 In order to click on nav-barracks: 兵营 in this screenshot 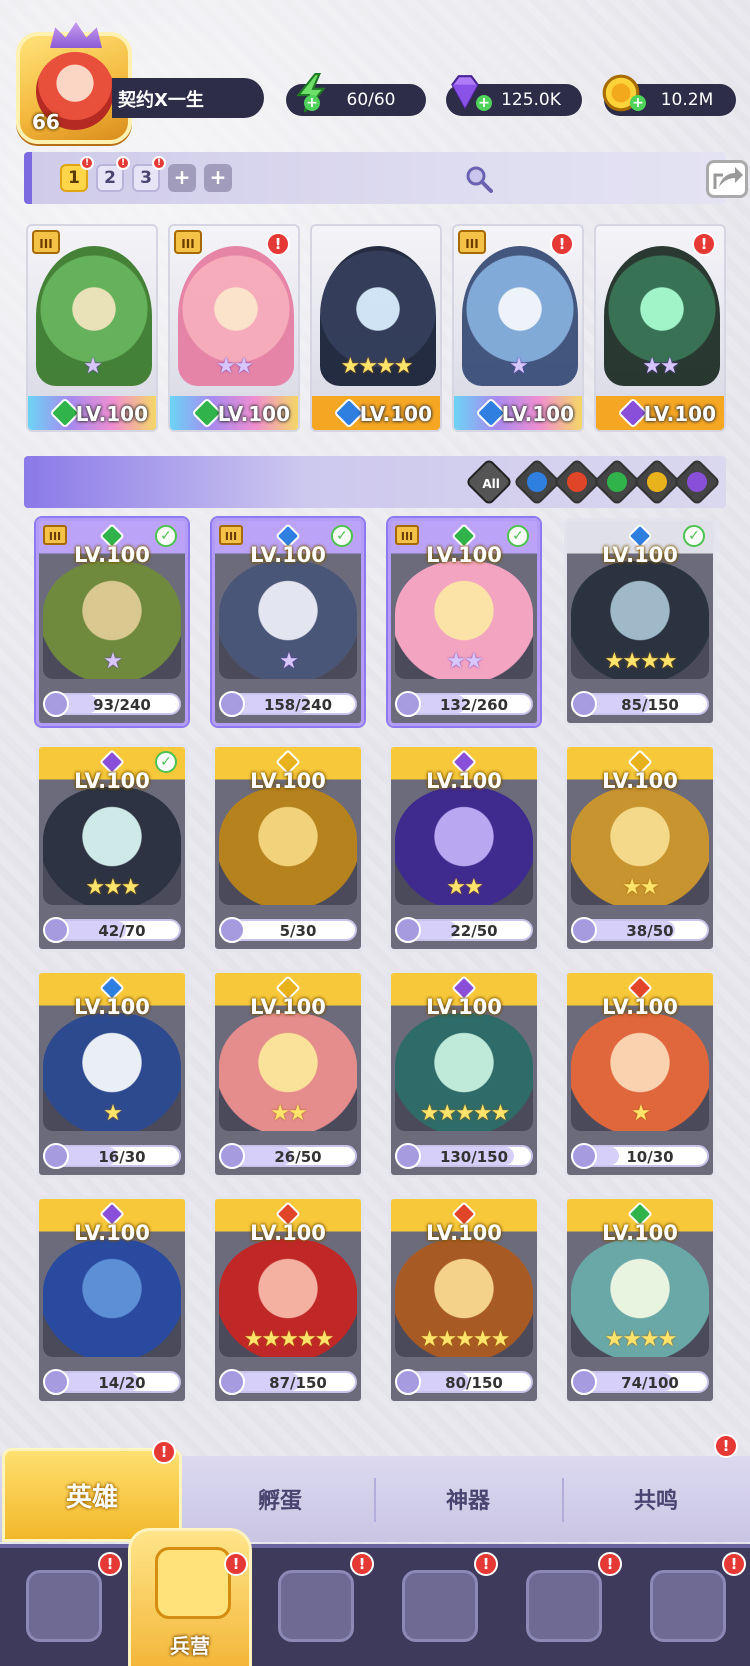, I will do `click(190, 1597)`.